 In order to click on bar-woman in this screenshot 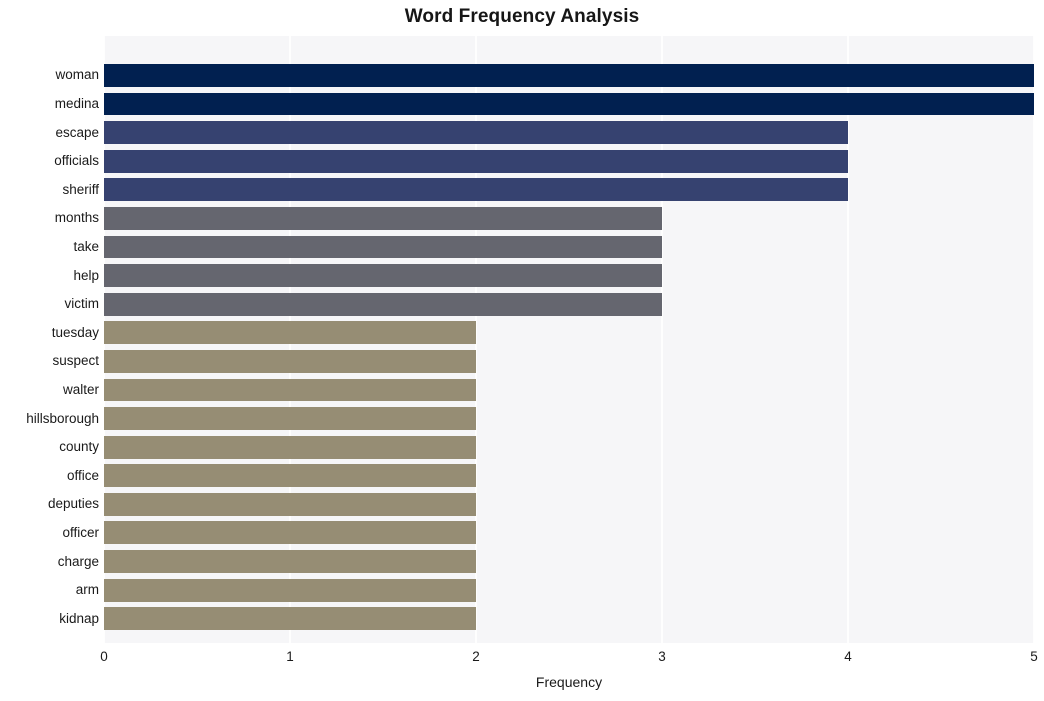, I will do `click(569, 75)`.